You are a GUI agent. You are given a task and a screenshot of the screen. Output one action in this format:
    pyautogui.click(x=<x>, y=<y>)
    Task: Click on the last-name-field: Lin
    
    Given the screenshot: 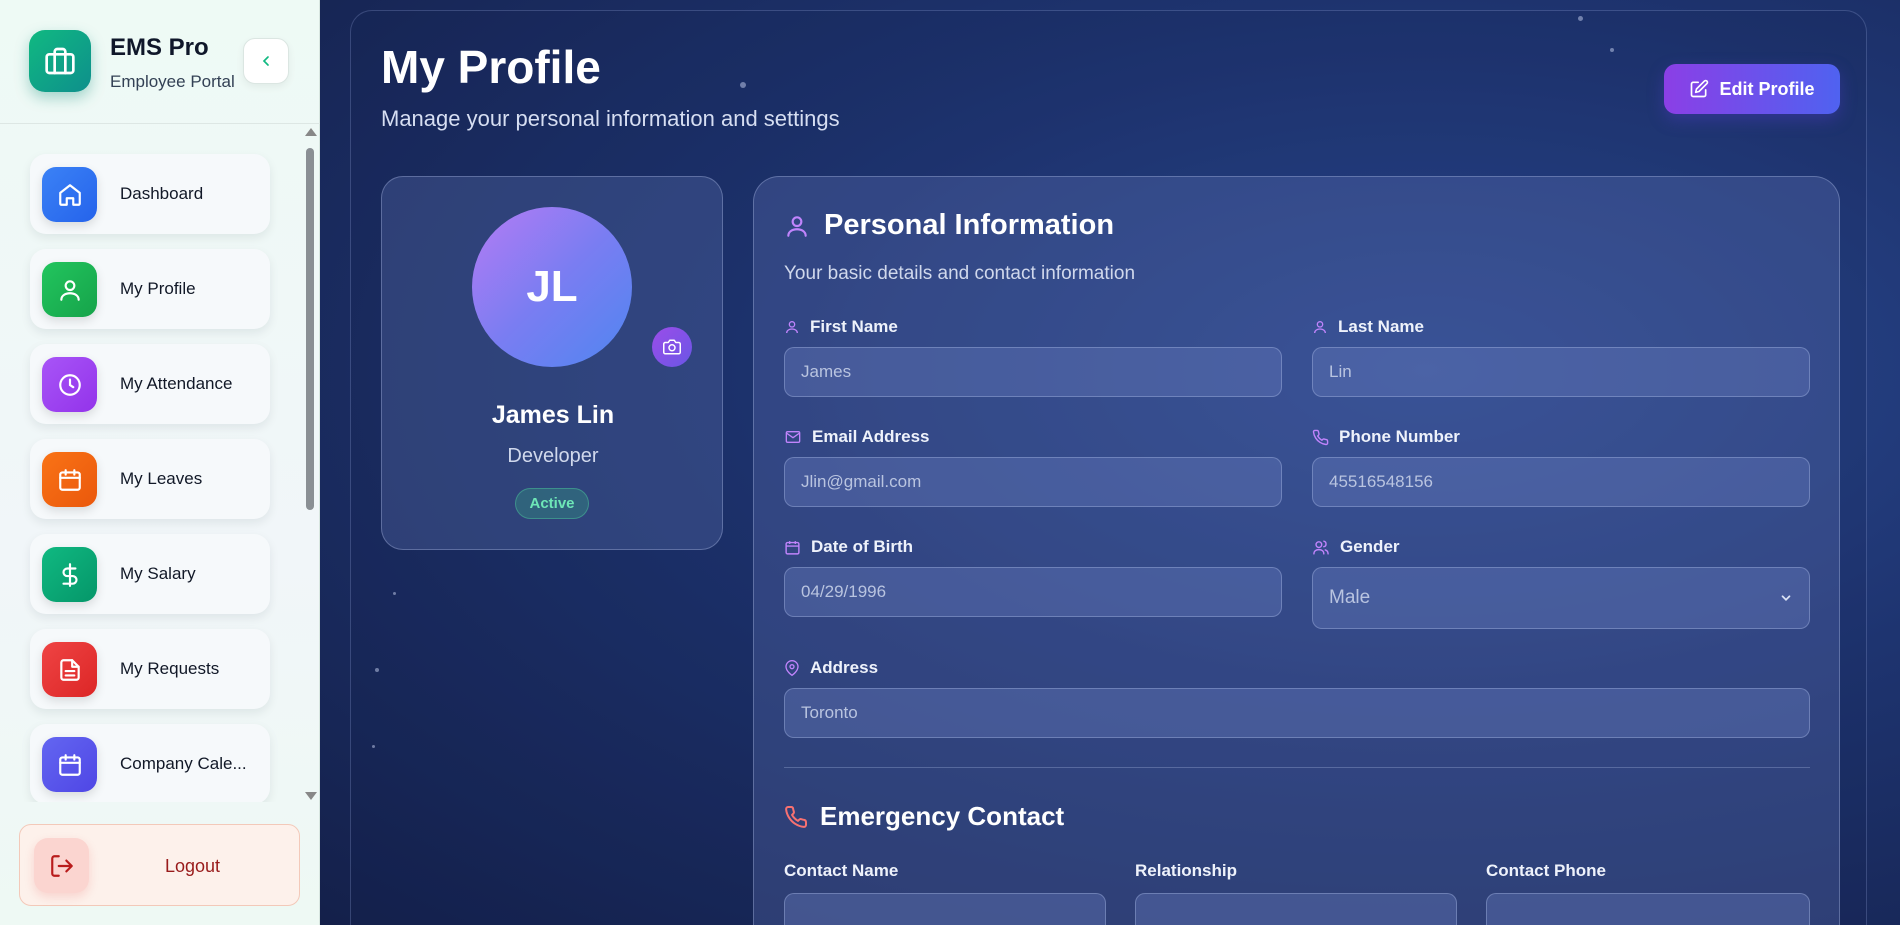 What is the action you would take?
    pyautogui.click(x=1561, y=372)
    